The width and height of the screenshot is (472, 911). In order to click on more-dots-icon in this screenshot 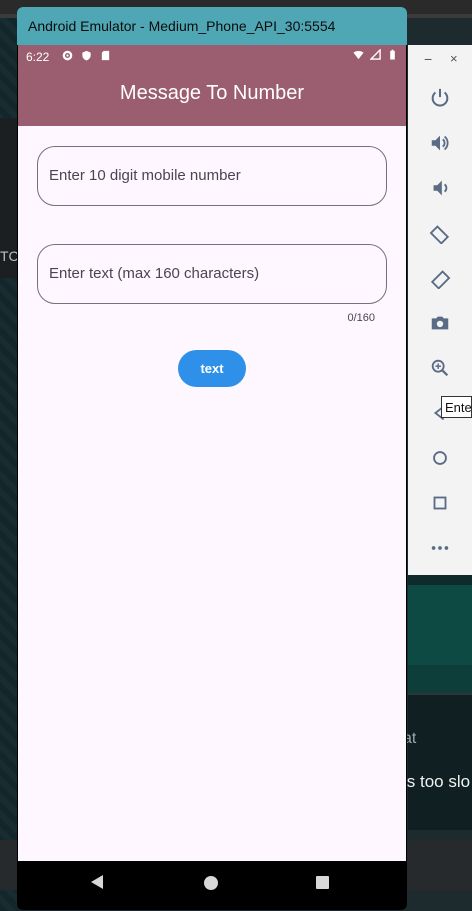, I will do `click(440, 548)`.